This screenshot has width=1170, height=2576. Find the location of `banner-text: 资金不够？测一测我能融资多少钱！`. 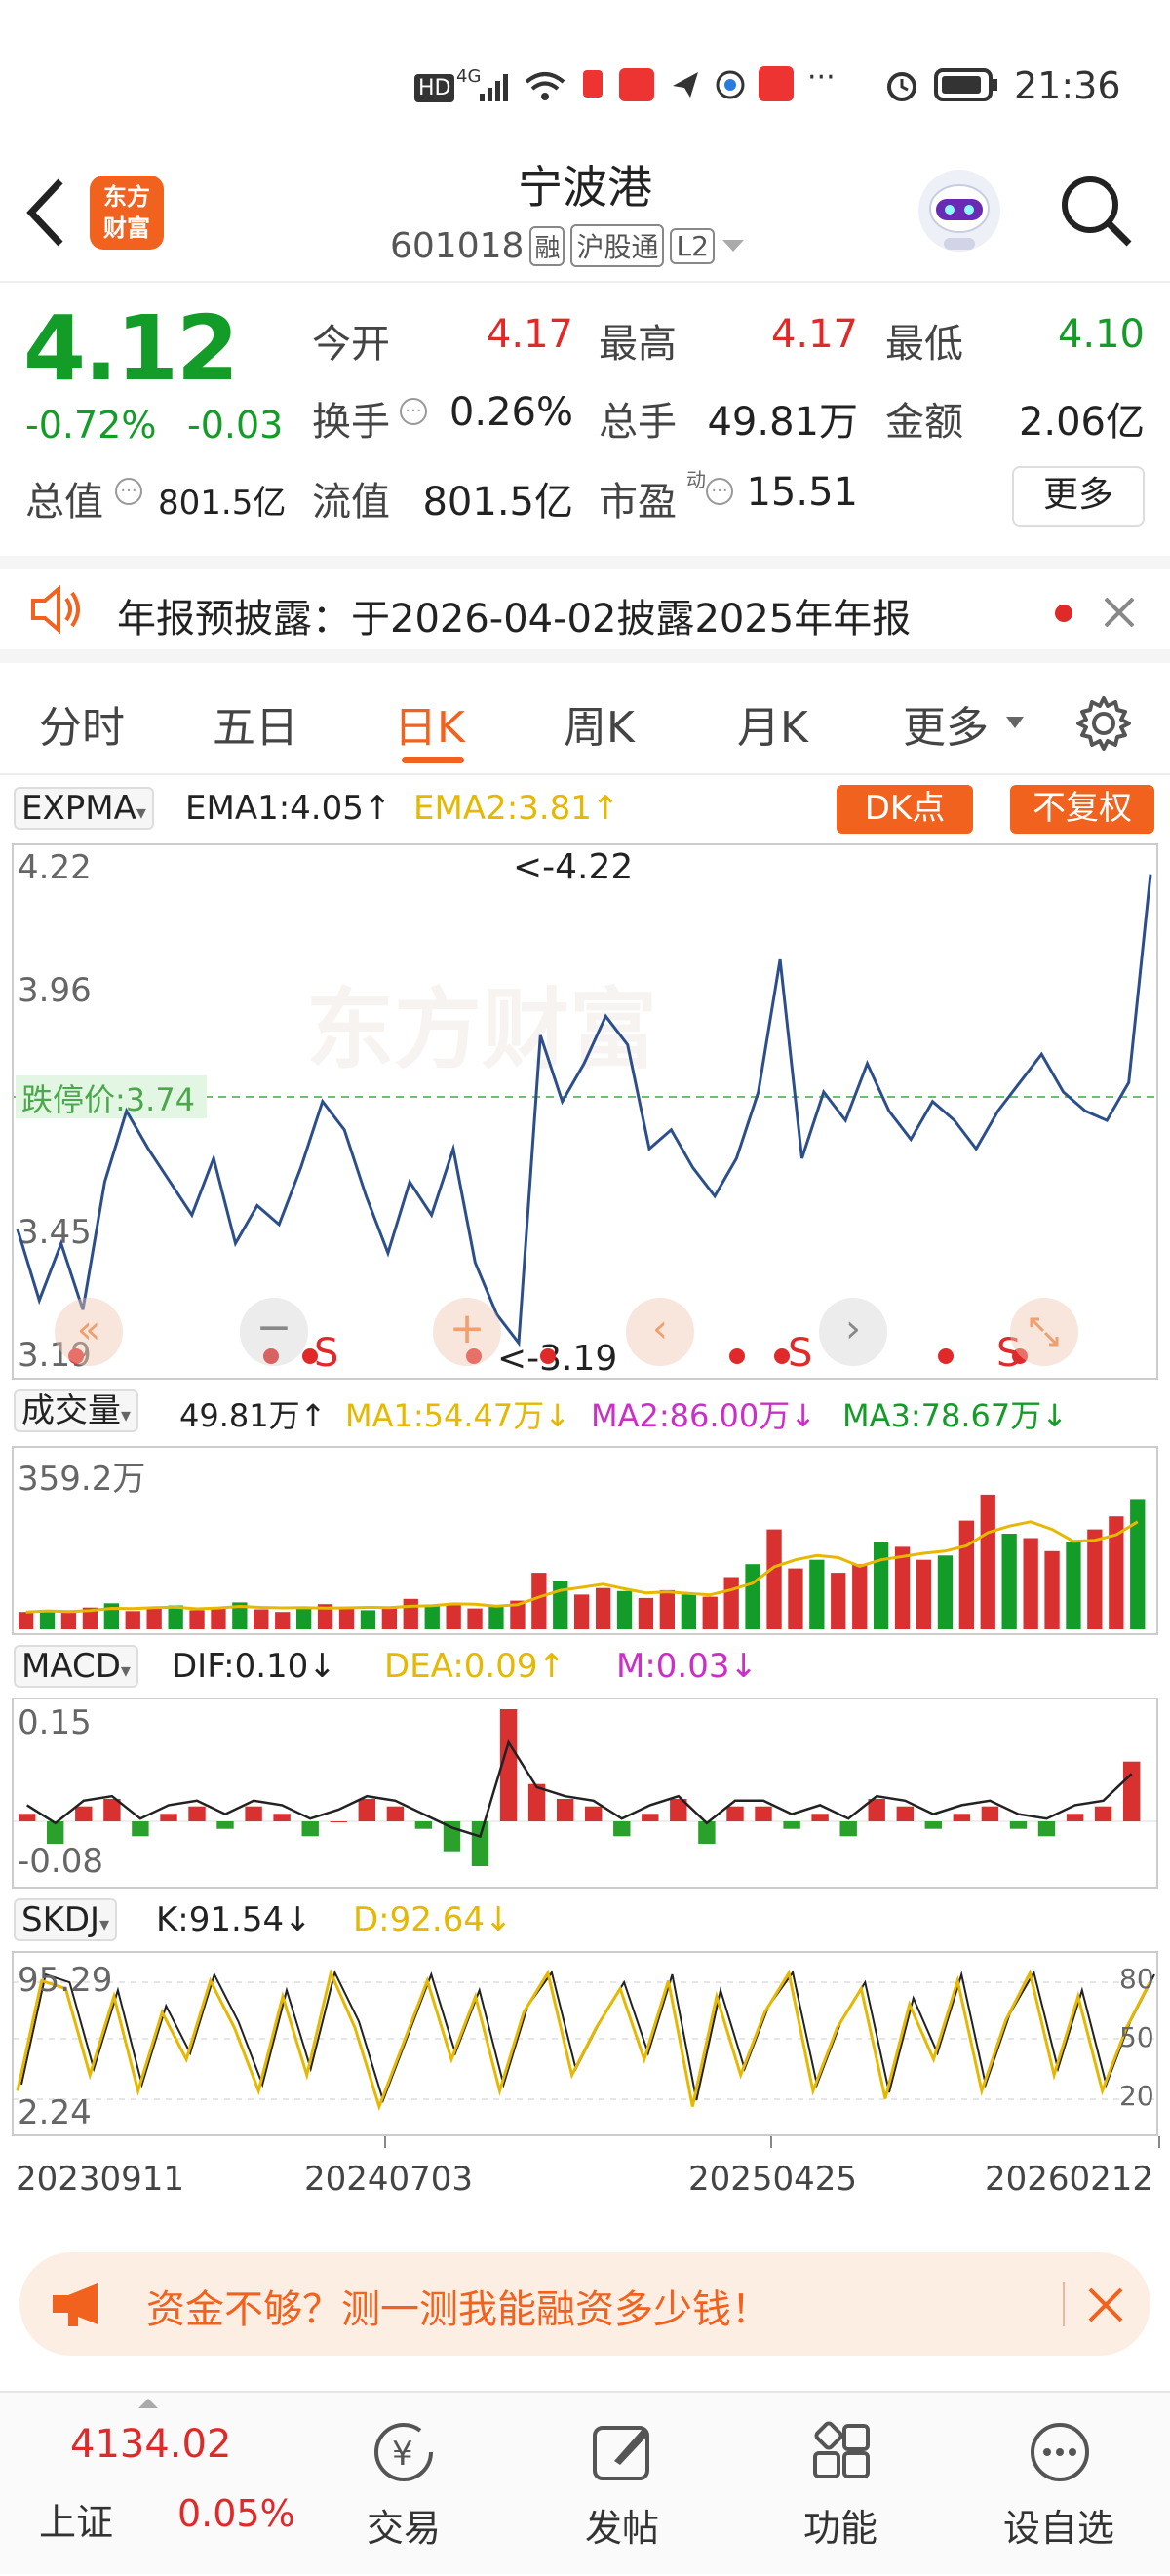

banner-text: 资金不够？测一测我能融资多少钱！ is located at coordinates (458, 2309).